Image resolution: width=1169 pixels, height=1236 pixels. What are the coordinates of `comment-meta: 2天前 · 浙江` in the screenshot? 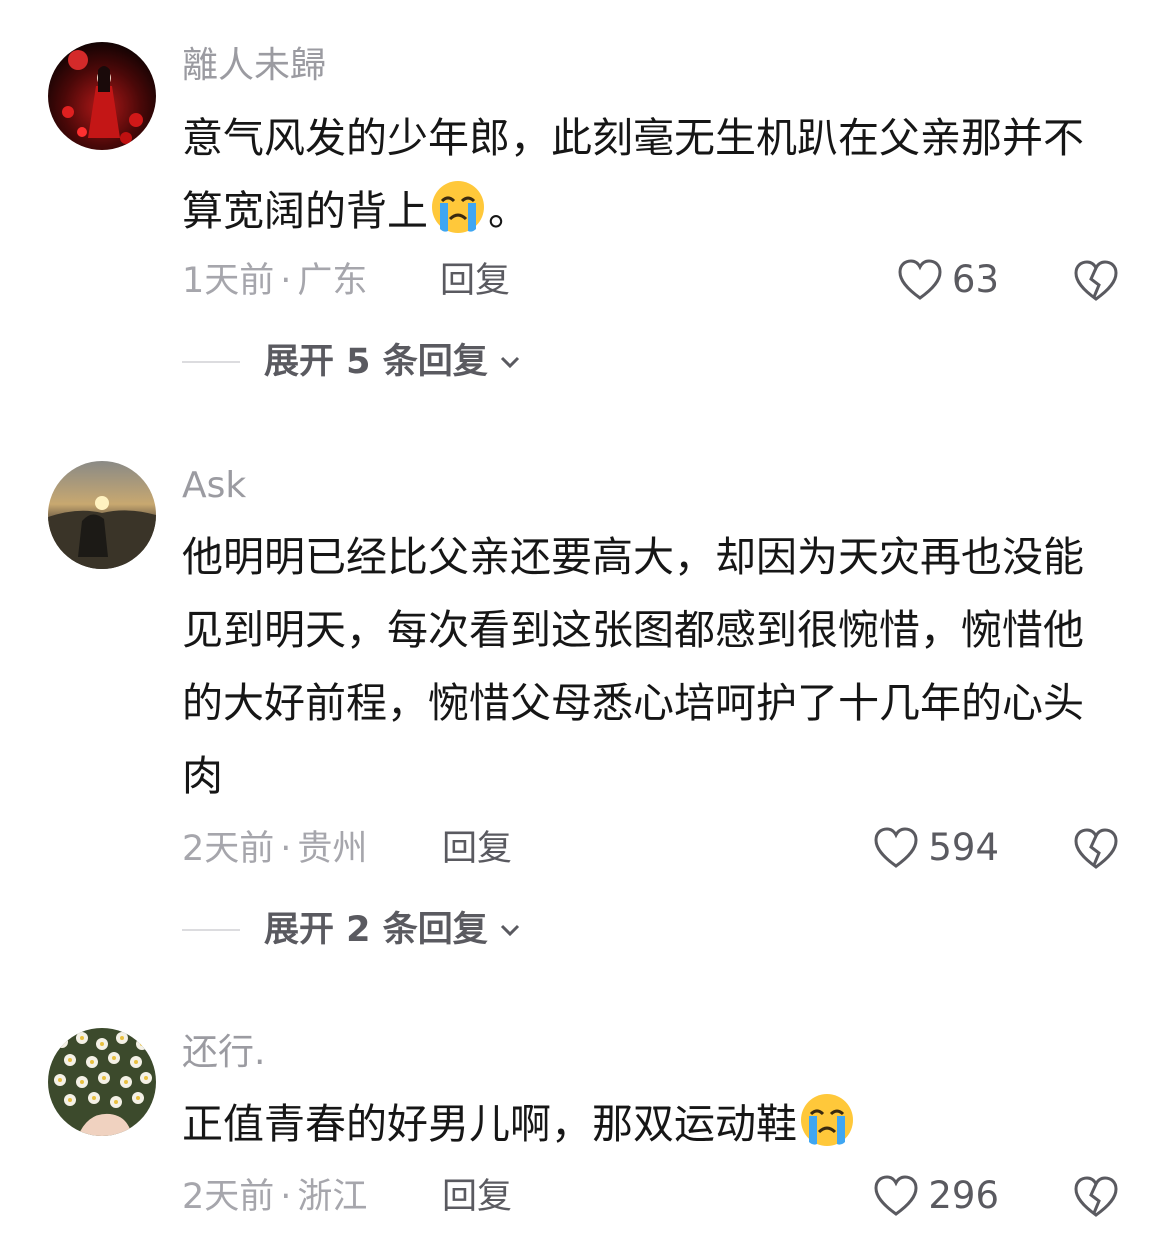 It's located at (274, 1197).